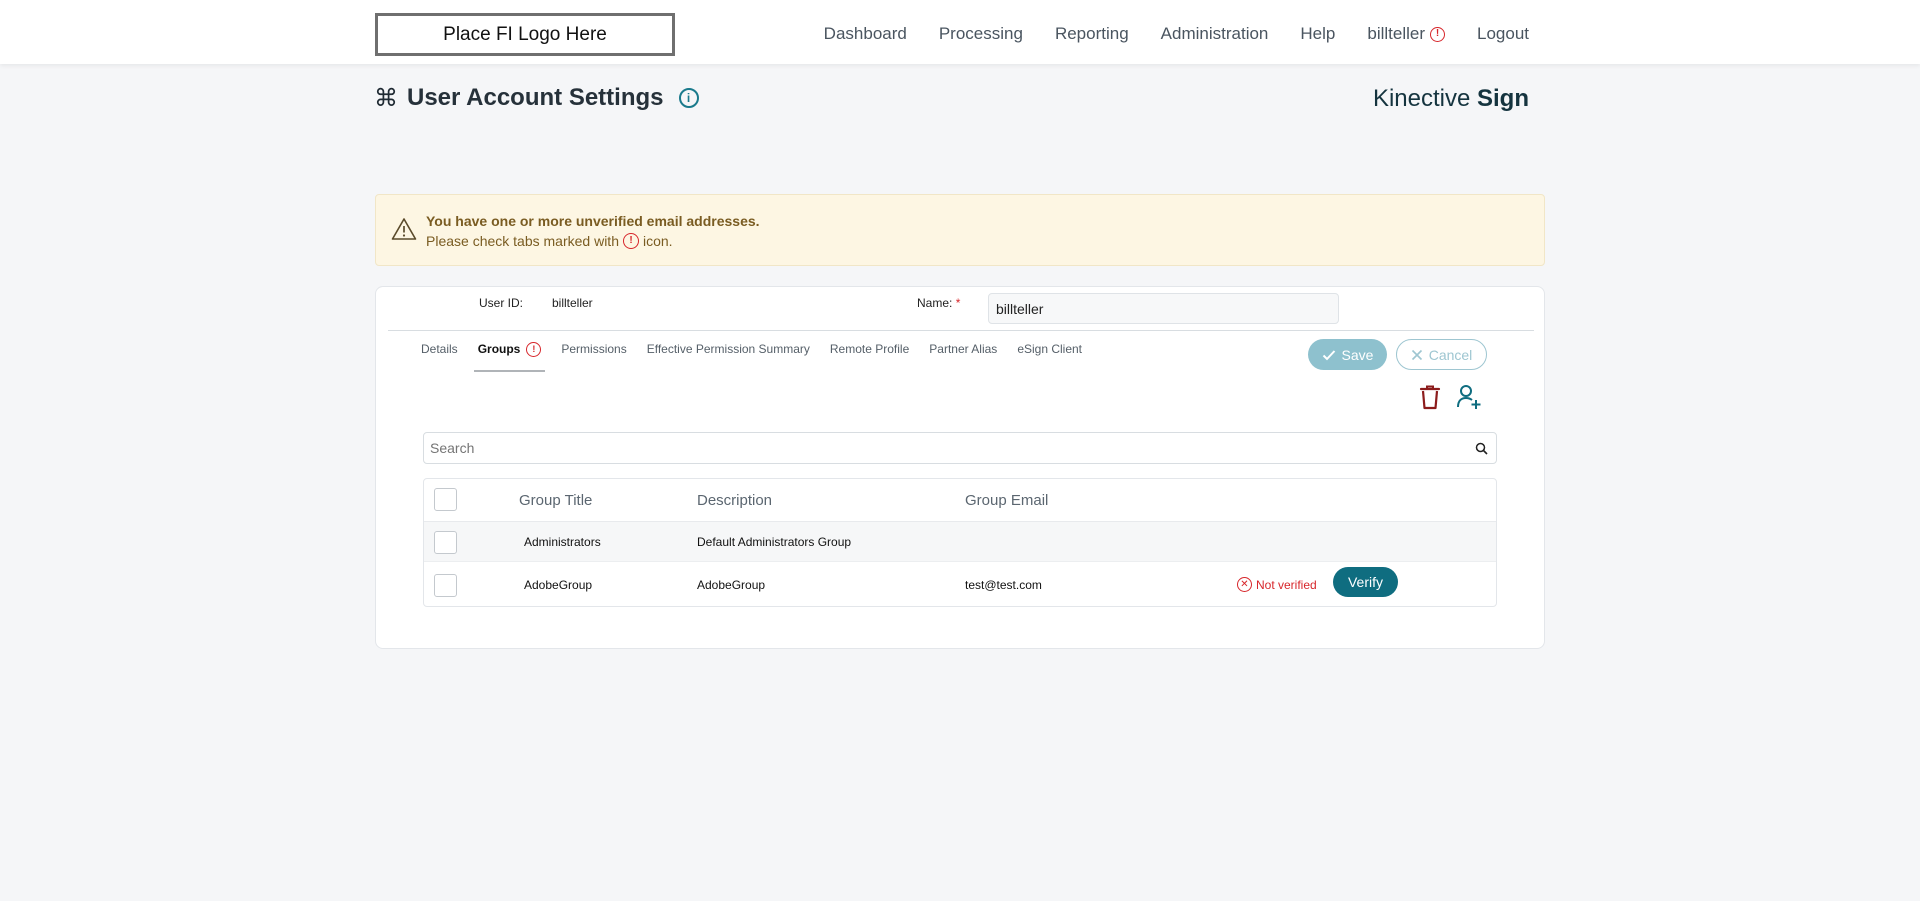 The width and height of the screenshot is (1920, 901). Describe the element at coordinates (960, 500) in the screenshot. I see `table-header: Group Title Description Group Email` at that location.